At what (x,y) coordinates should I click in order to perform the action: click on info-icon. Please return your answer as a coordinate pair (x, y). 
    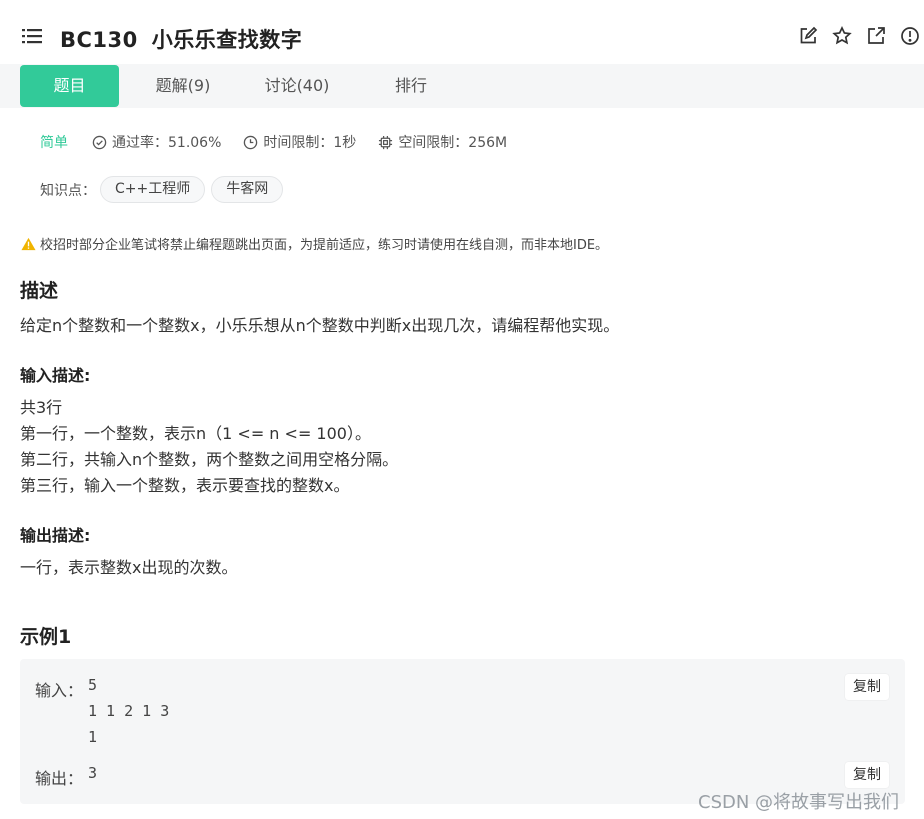
    Looking at the image, I should click on (910, 36).